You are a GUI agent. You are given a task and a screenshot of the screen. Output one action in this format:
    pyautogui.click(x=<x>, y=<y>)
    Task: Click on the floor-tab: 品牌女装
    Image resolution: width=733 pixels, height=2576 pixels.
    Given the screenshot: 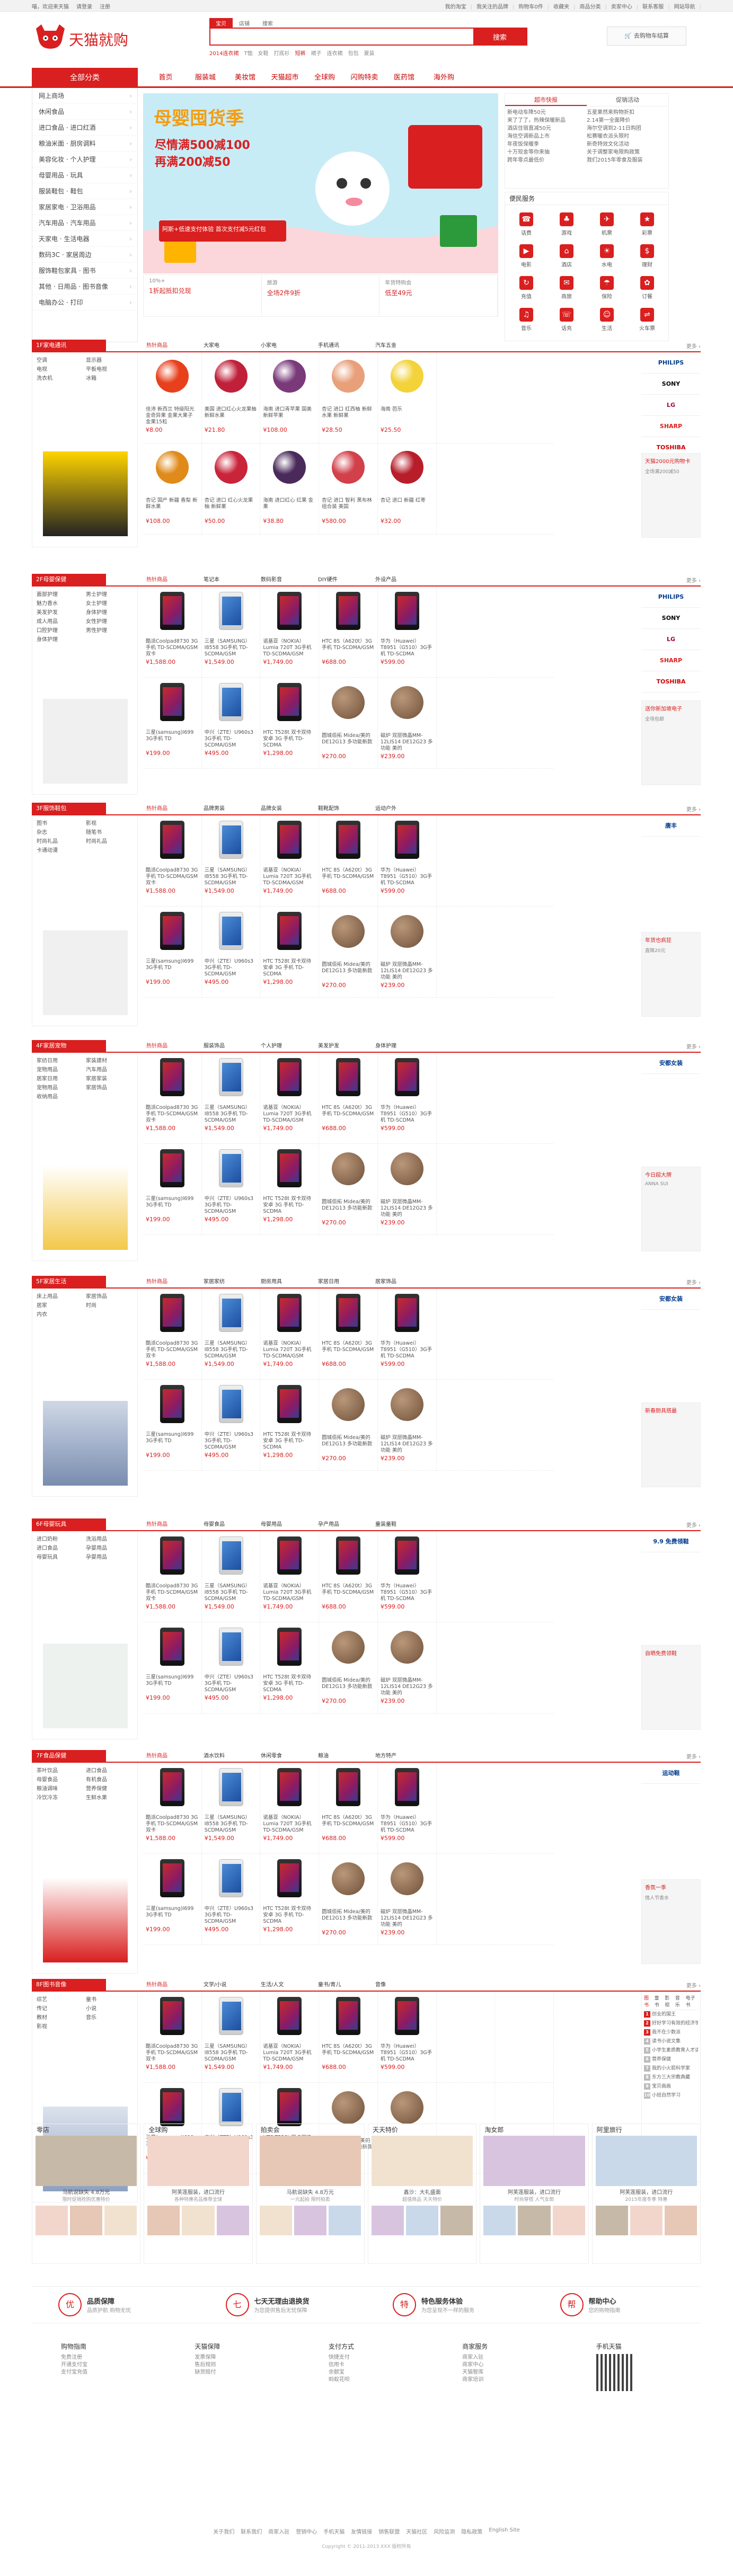 What is the action you would take?
    pyautogui.click(x=286, y=809)
    